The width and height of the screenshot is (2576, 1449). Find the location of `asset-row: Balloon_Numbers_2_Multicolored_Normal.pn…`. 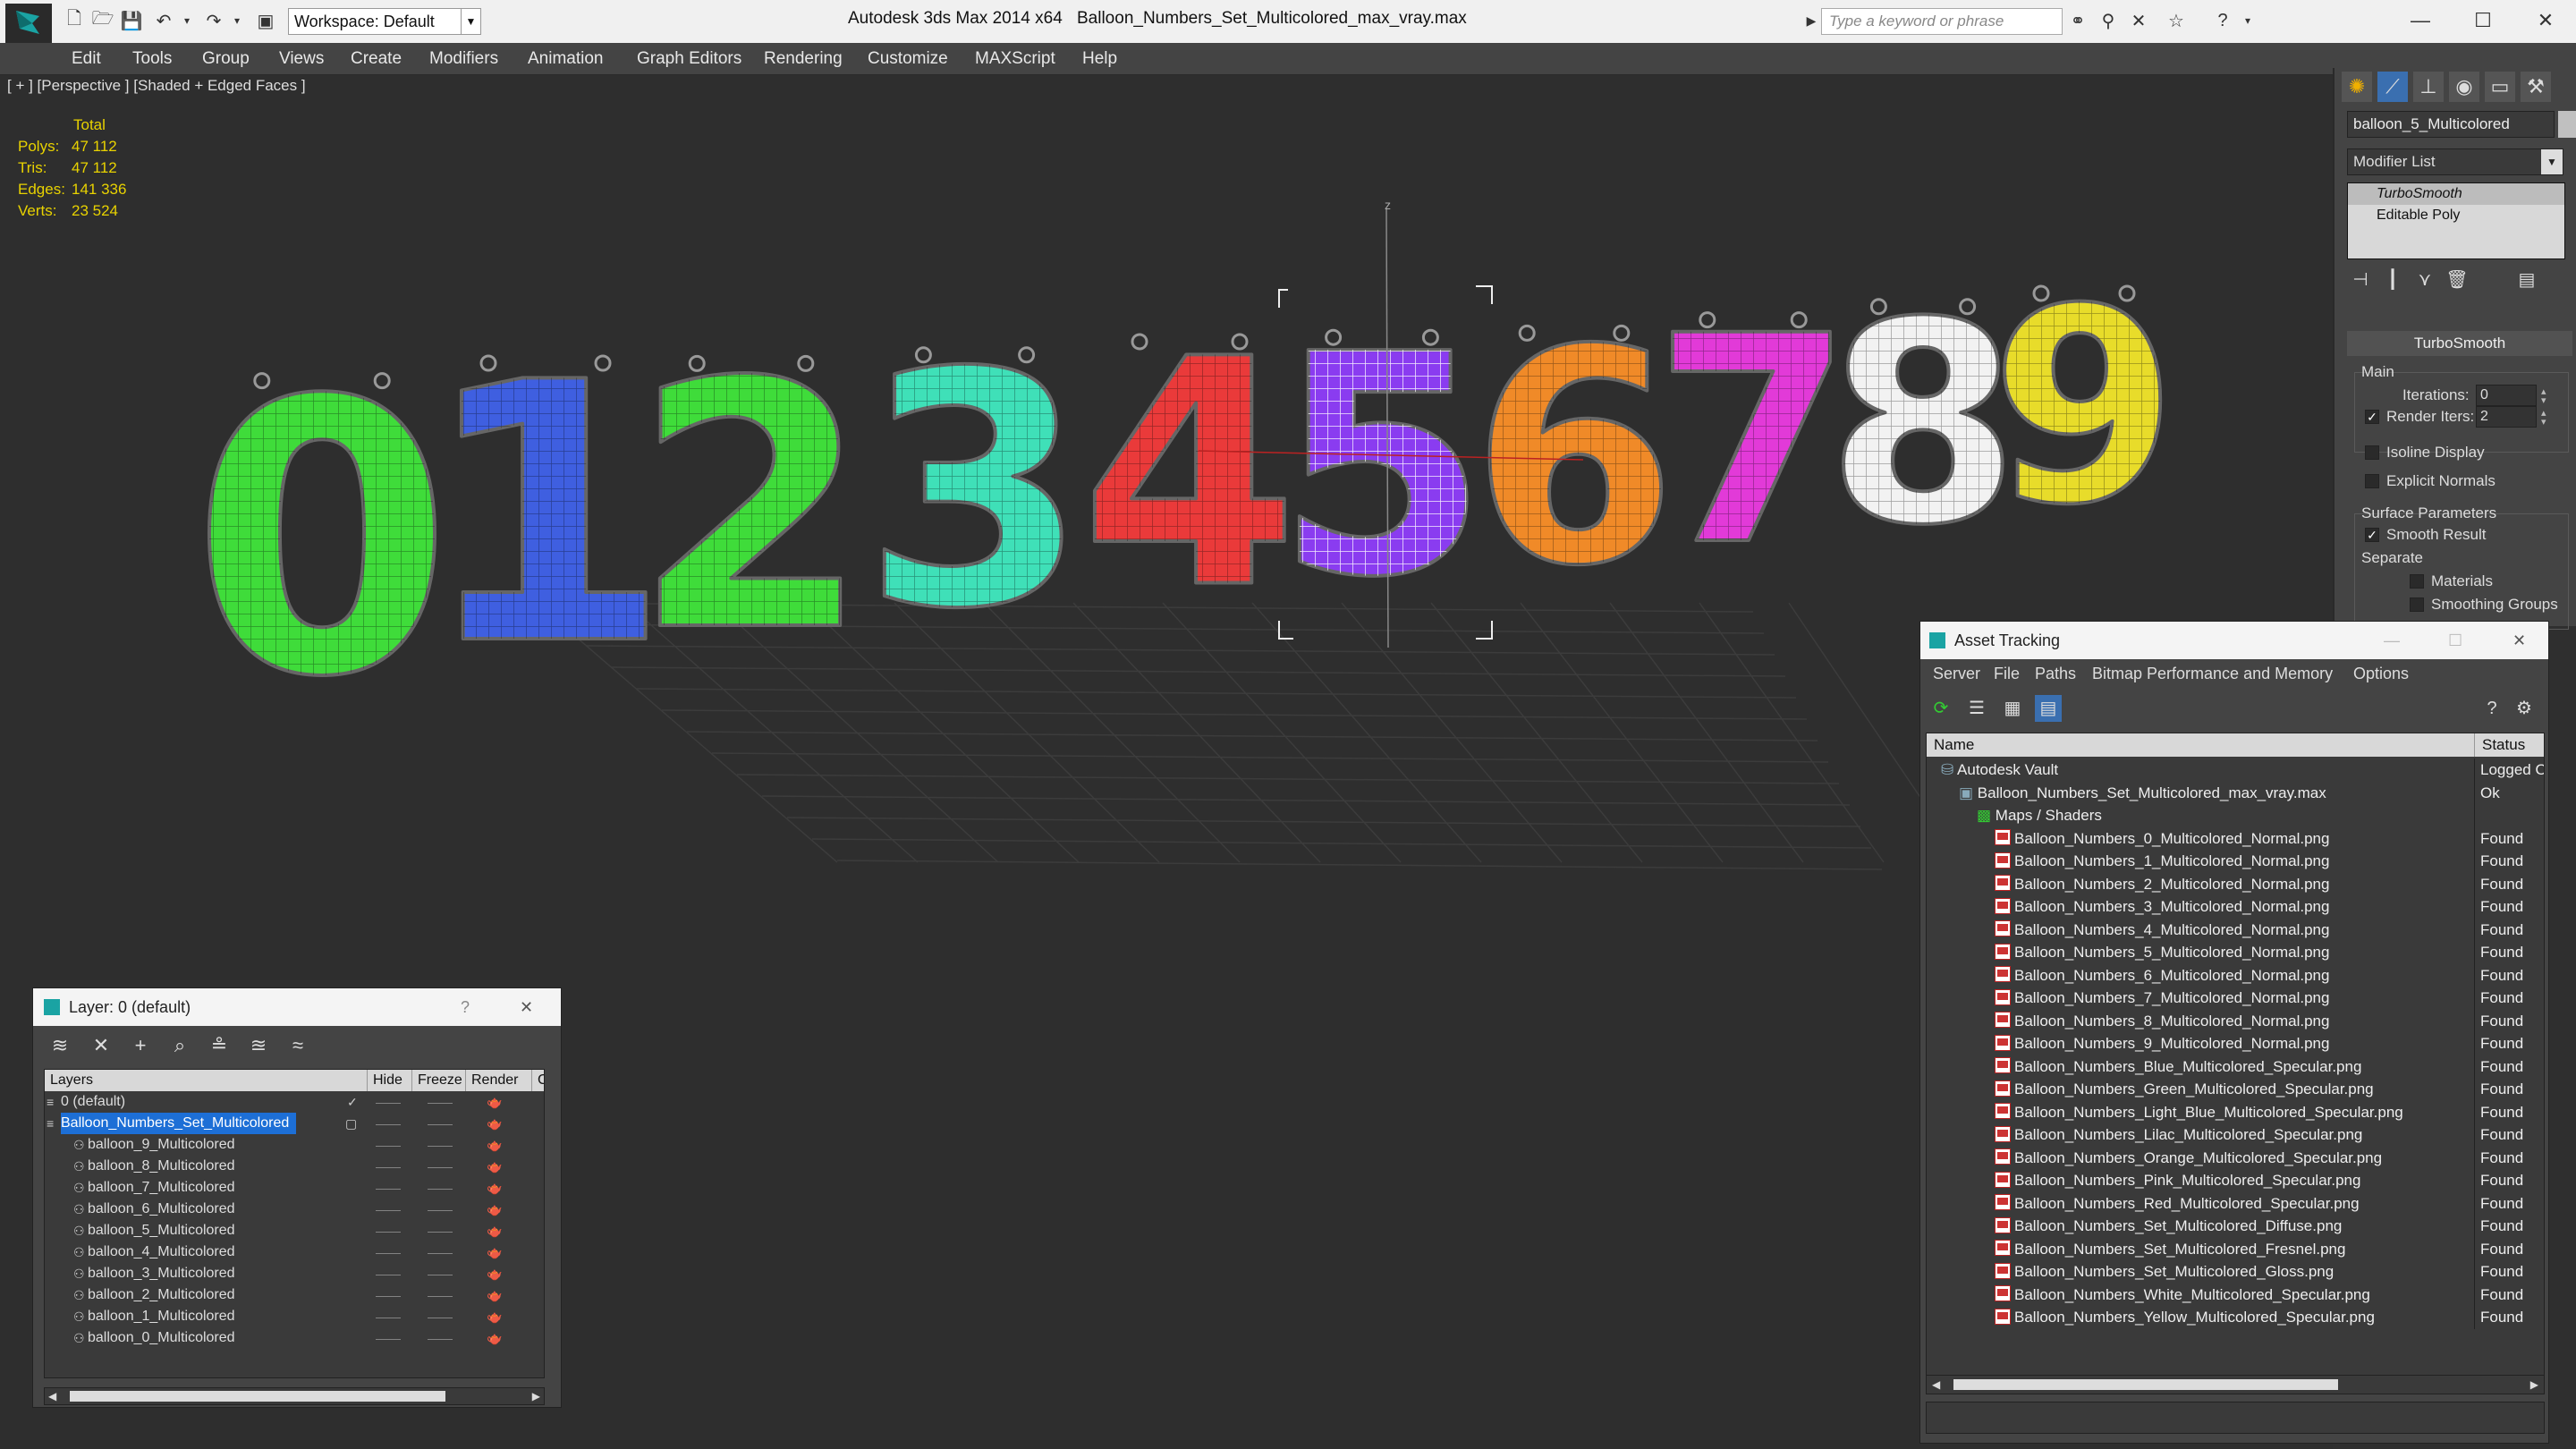

asset-row: Balloon_Numbers_2_Multicolored_Normal.pn… is located at coordinates (2235, 883).